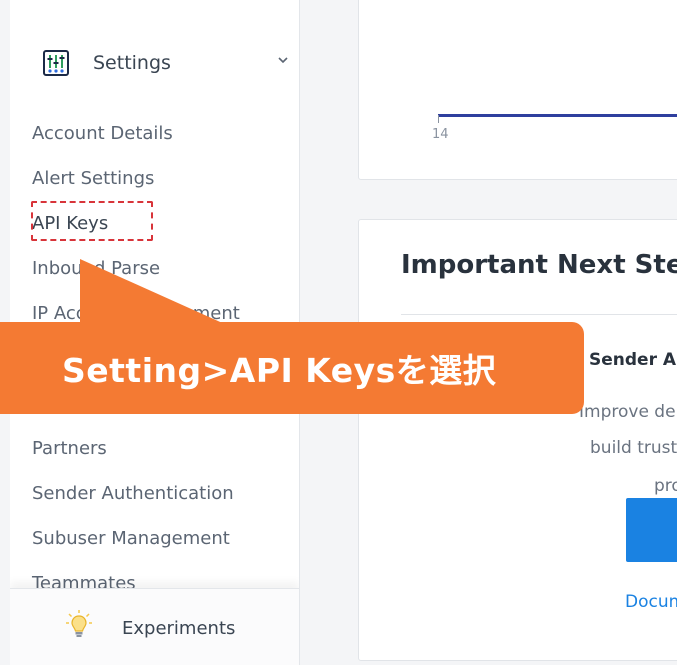  I want to click on chevron-down-icon, so click(283, 60).